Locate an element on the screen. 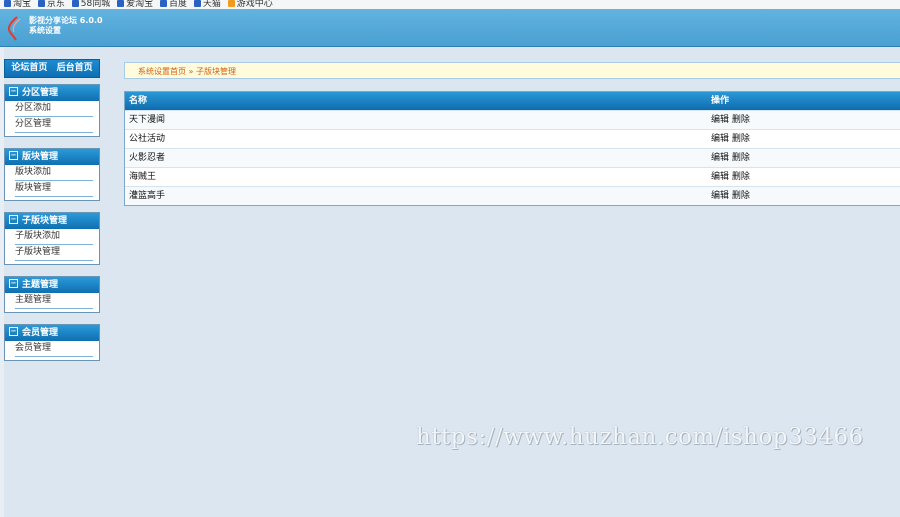  bookmark-games: 游戏中心 is located at coordinates (250, 4).